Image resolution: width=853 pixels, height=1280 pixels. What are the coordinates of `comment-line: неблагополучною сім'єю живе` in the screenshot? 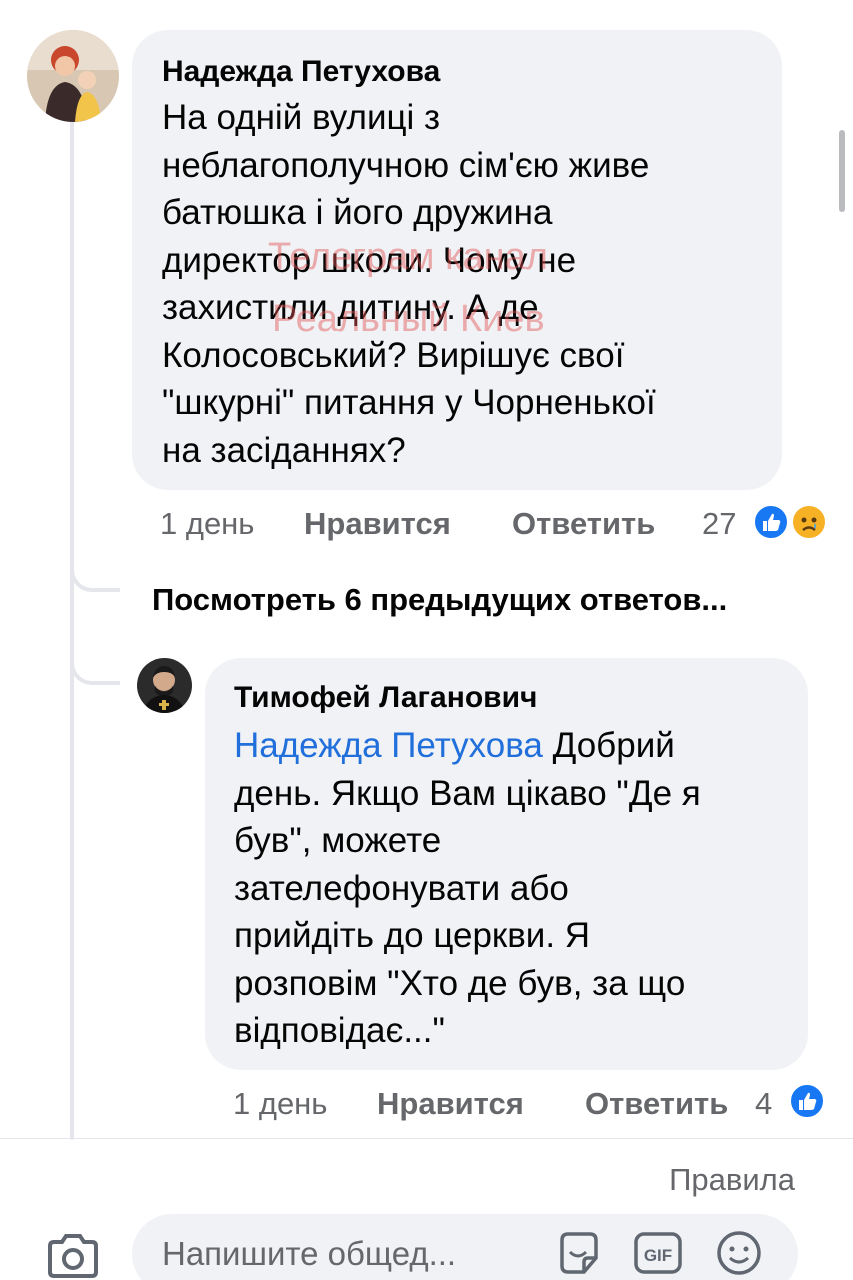 It's located at (406, 165).